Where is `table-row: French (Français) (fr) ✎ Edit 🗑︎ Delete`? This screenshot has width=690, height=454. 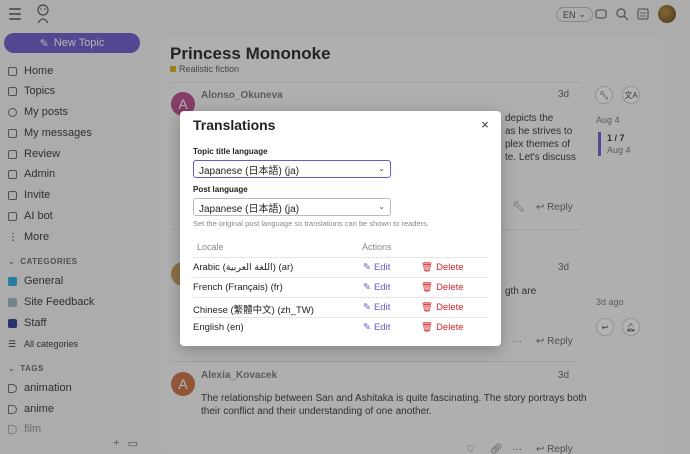
table-row: French (Français) (fr) ✎ Edit 🗑︎ Delete is located at coordinates (340, 287).